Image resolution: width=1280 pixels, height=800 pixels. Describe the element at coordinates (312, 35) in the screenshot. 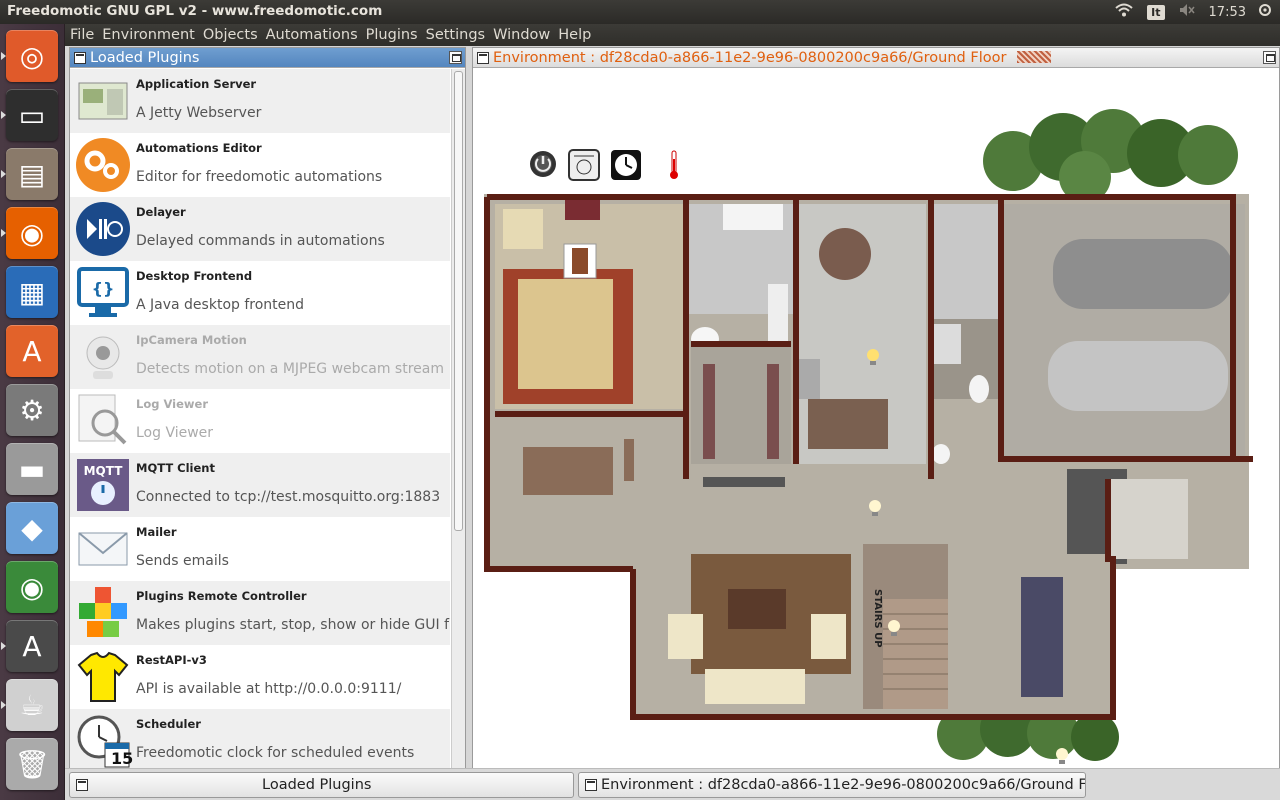

I see `menu-automations: Automations` at that location.